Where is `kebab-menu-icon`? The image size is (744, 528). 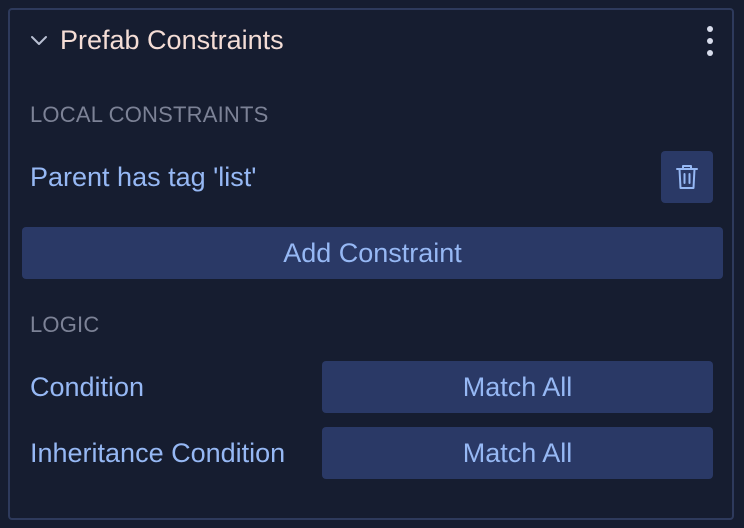
kebab-menu-icon is located at coordinates (710, 41).